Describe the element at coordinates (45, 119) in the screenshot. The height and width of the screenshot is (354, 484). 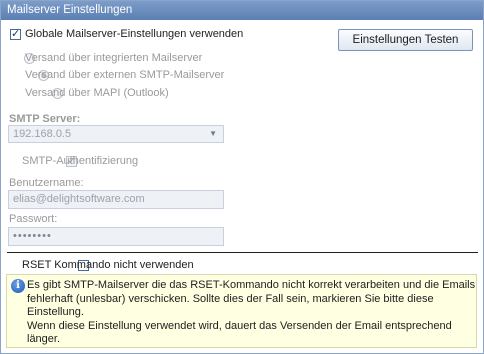
I see `smtp-server-label: SMTP Server:` at that location.